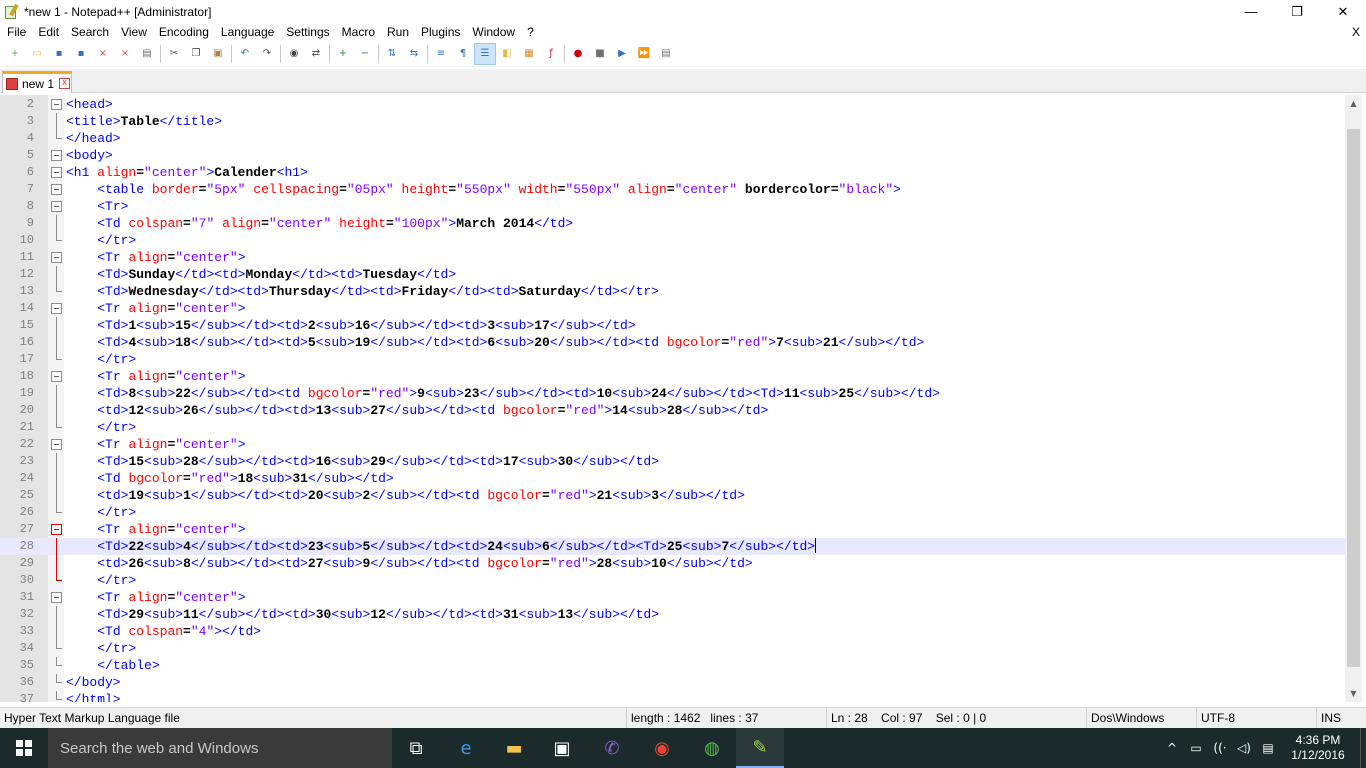 Image resolution: width=1366 pixels, height=768 pixels. I want to click on close-document-button: X, so click(1356, 32).